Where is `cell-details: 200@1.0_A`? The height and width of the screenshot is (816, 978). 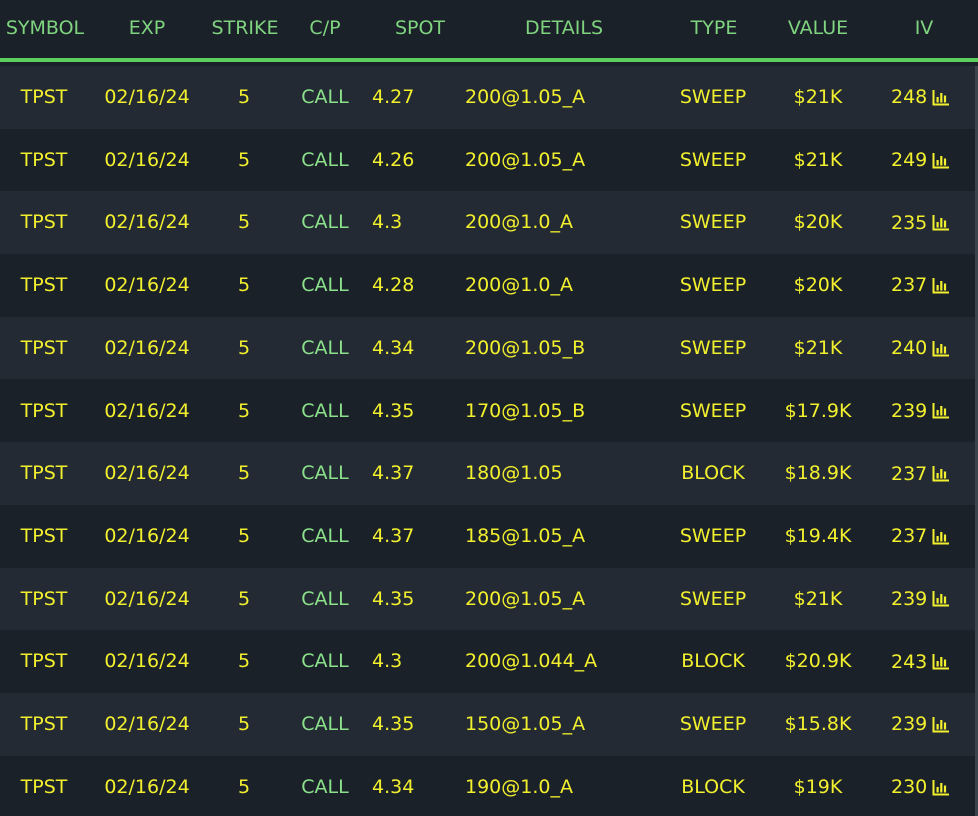 cell-details: 200@1.0_A is located at coordinates (519, 285).